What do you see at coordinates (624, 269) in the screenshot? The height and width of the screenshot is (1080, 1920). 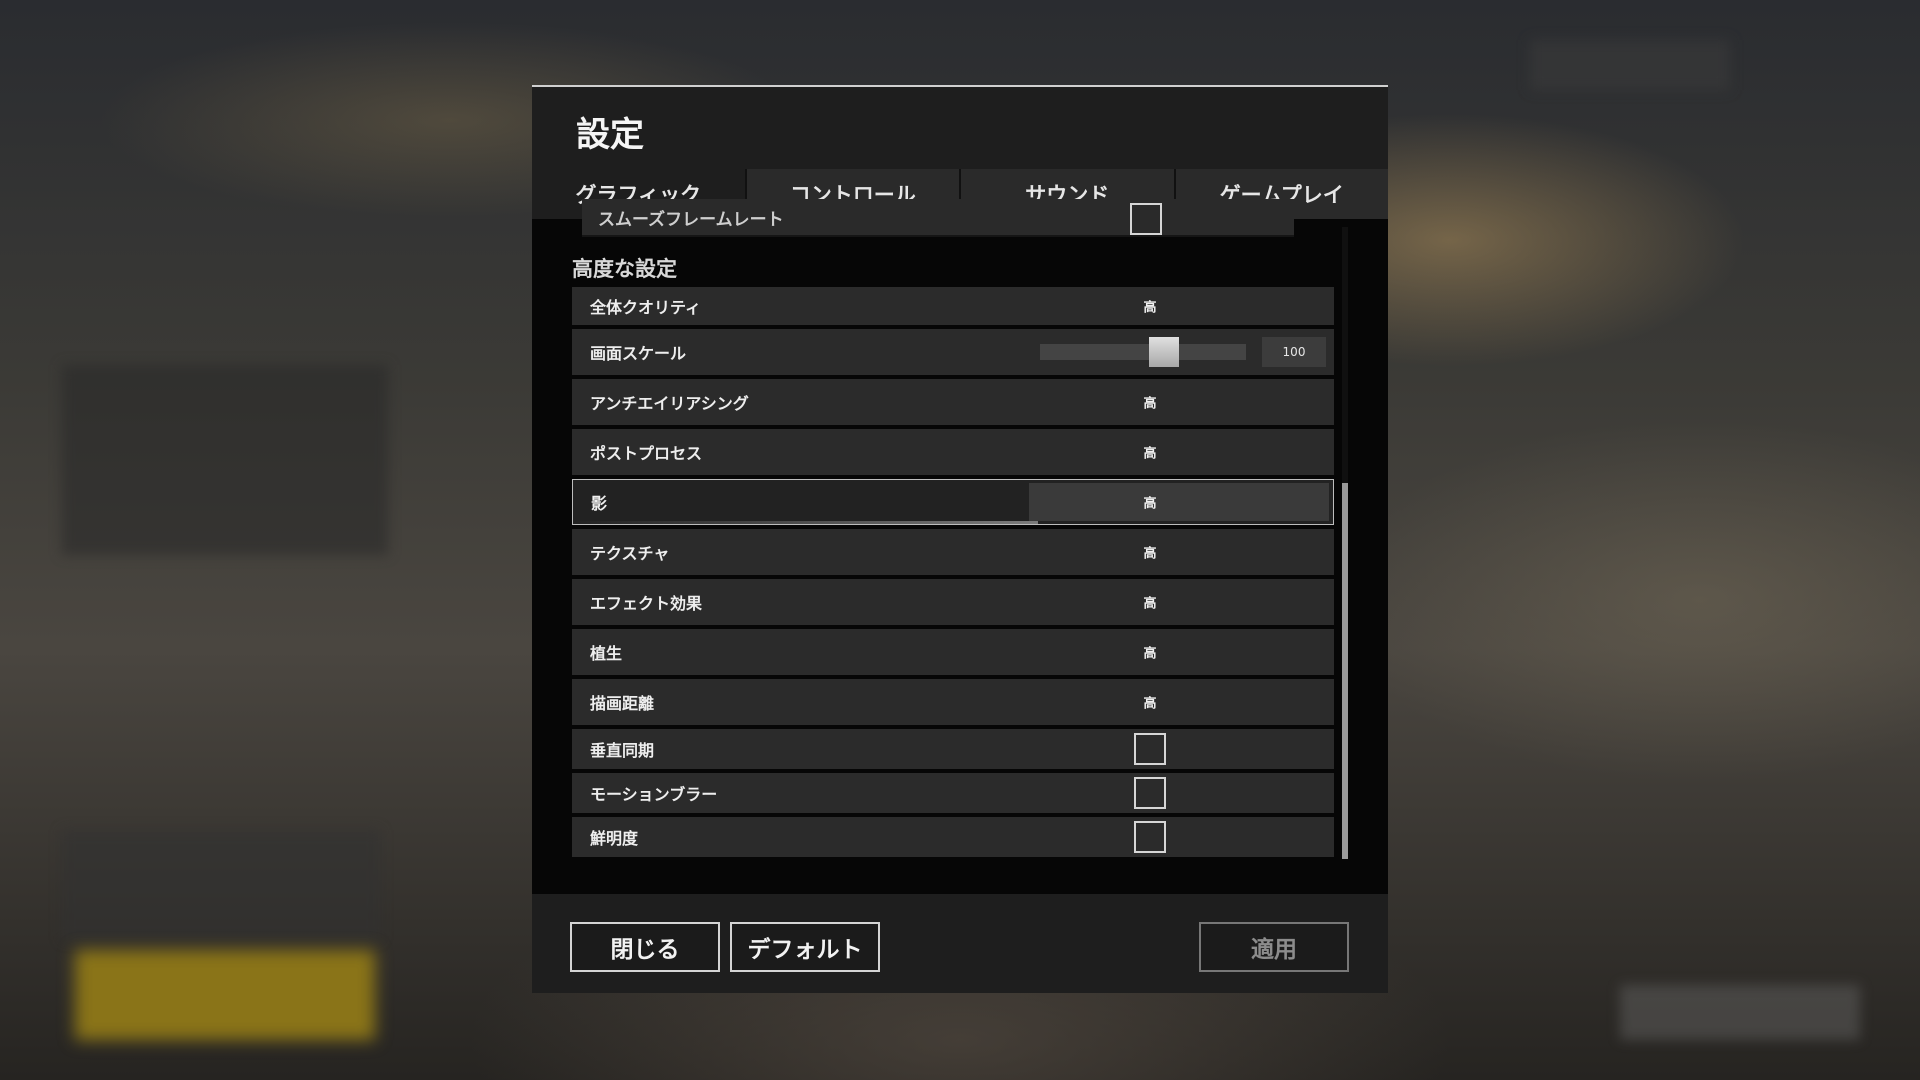 I see `section-title: 高度な設定` at bounding box center [624, 269].